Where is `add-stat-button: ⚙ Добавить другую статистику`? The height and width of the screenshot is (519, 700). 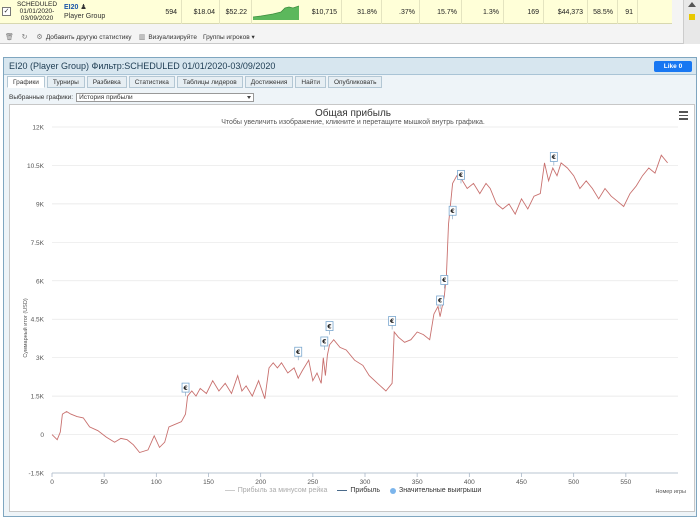 add-stat-button: ⚙ Добавить другую статистику is located at coordinates (83, 37).